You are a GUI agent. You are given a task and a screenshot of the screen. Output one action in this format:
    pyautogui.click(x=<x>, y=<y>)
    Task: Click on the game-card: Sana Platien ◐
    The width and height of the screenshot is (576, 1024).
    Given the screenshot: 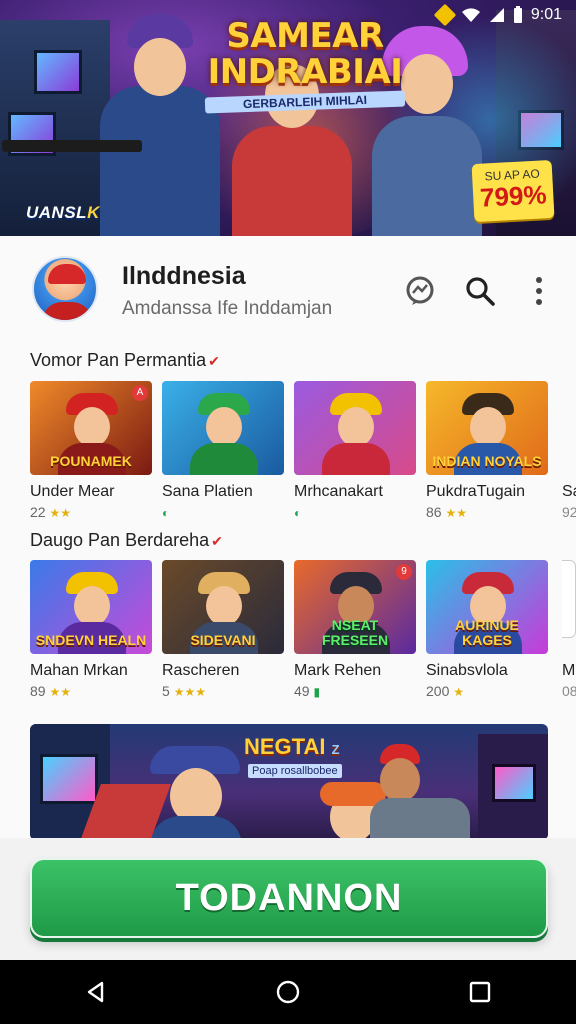 What is the action you would take?
    pyautogui.click(x=223, y=450)
    